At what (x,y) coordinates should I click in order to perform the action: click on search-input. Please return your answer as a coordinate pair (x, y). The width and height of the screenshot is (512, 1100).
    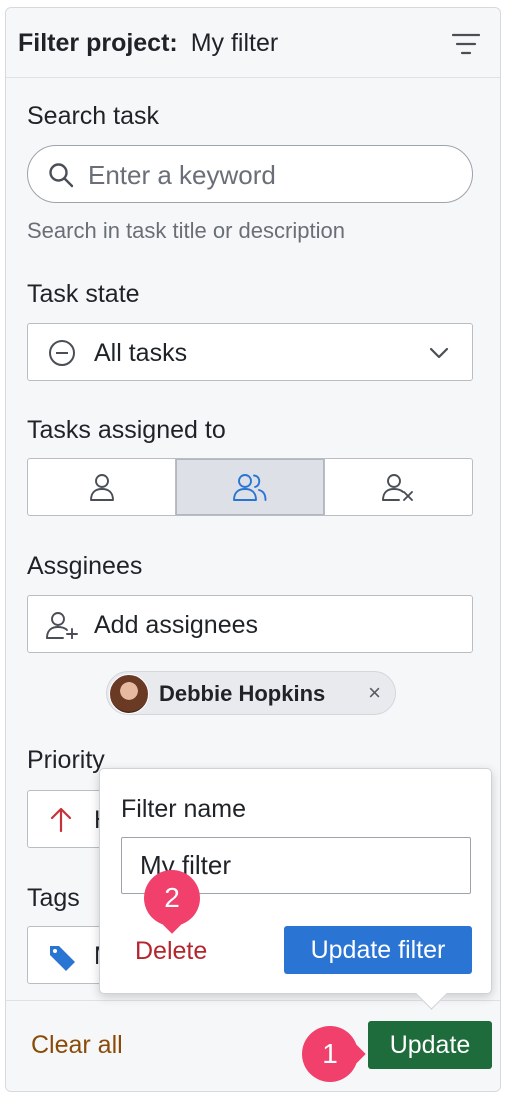
    Looking at the image, I should click on (268, 175).